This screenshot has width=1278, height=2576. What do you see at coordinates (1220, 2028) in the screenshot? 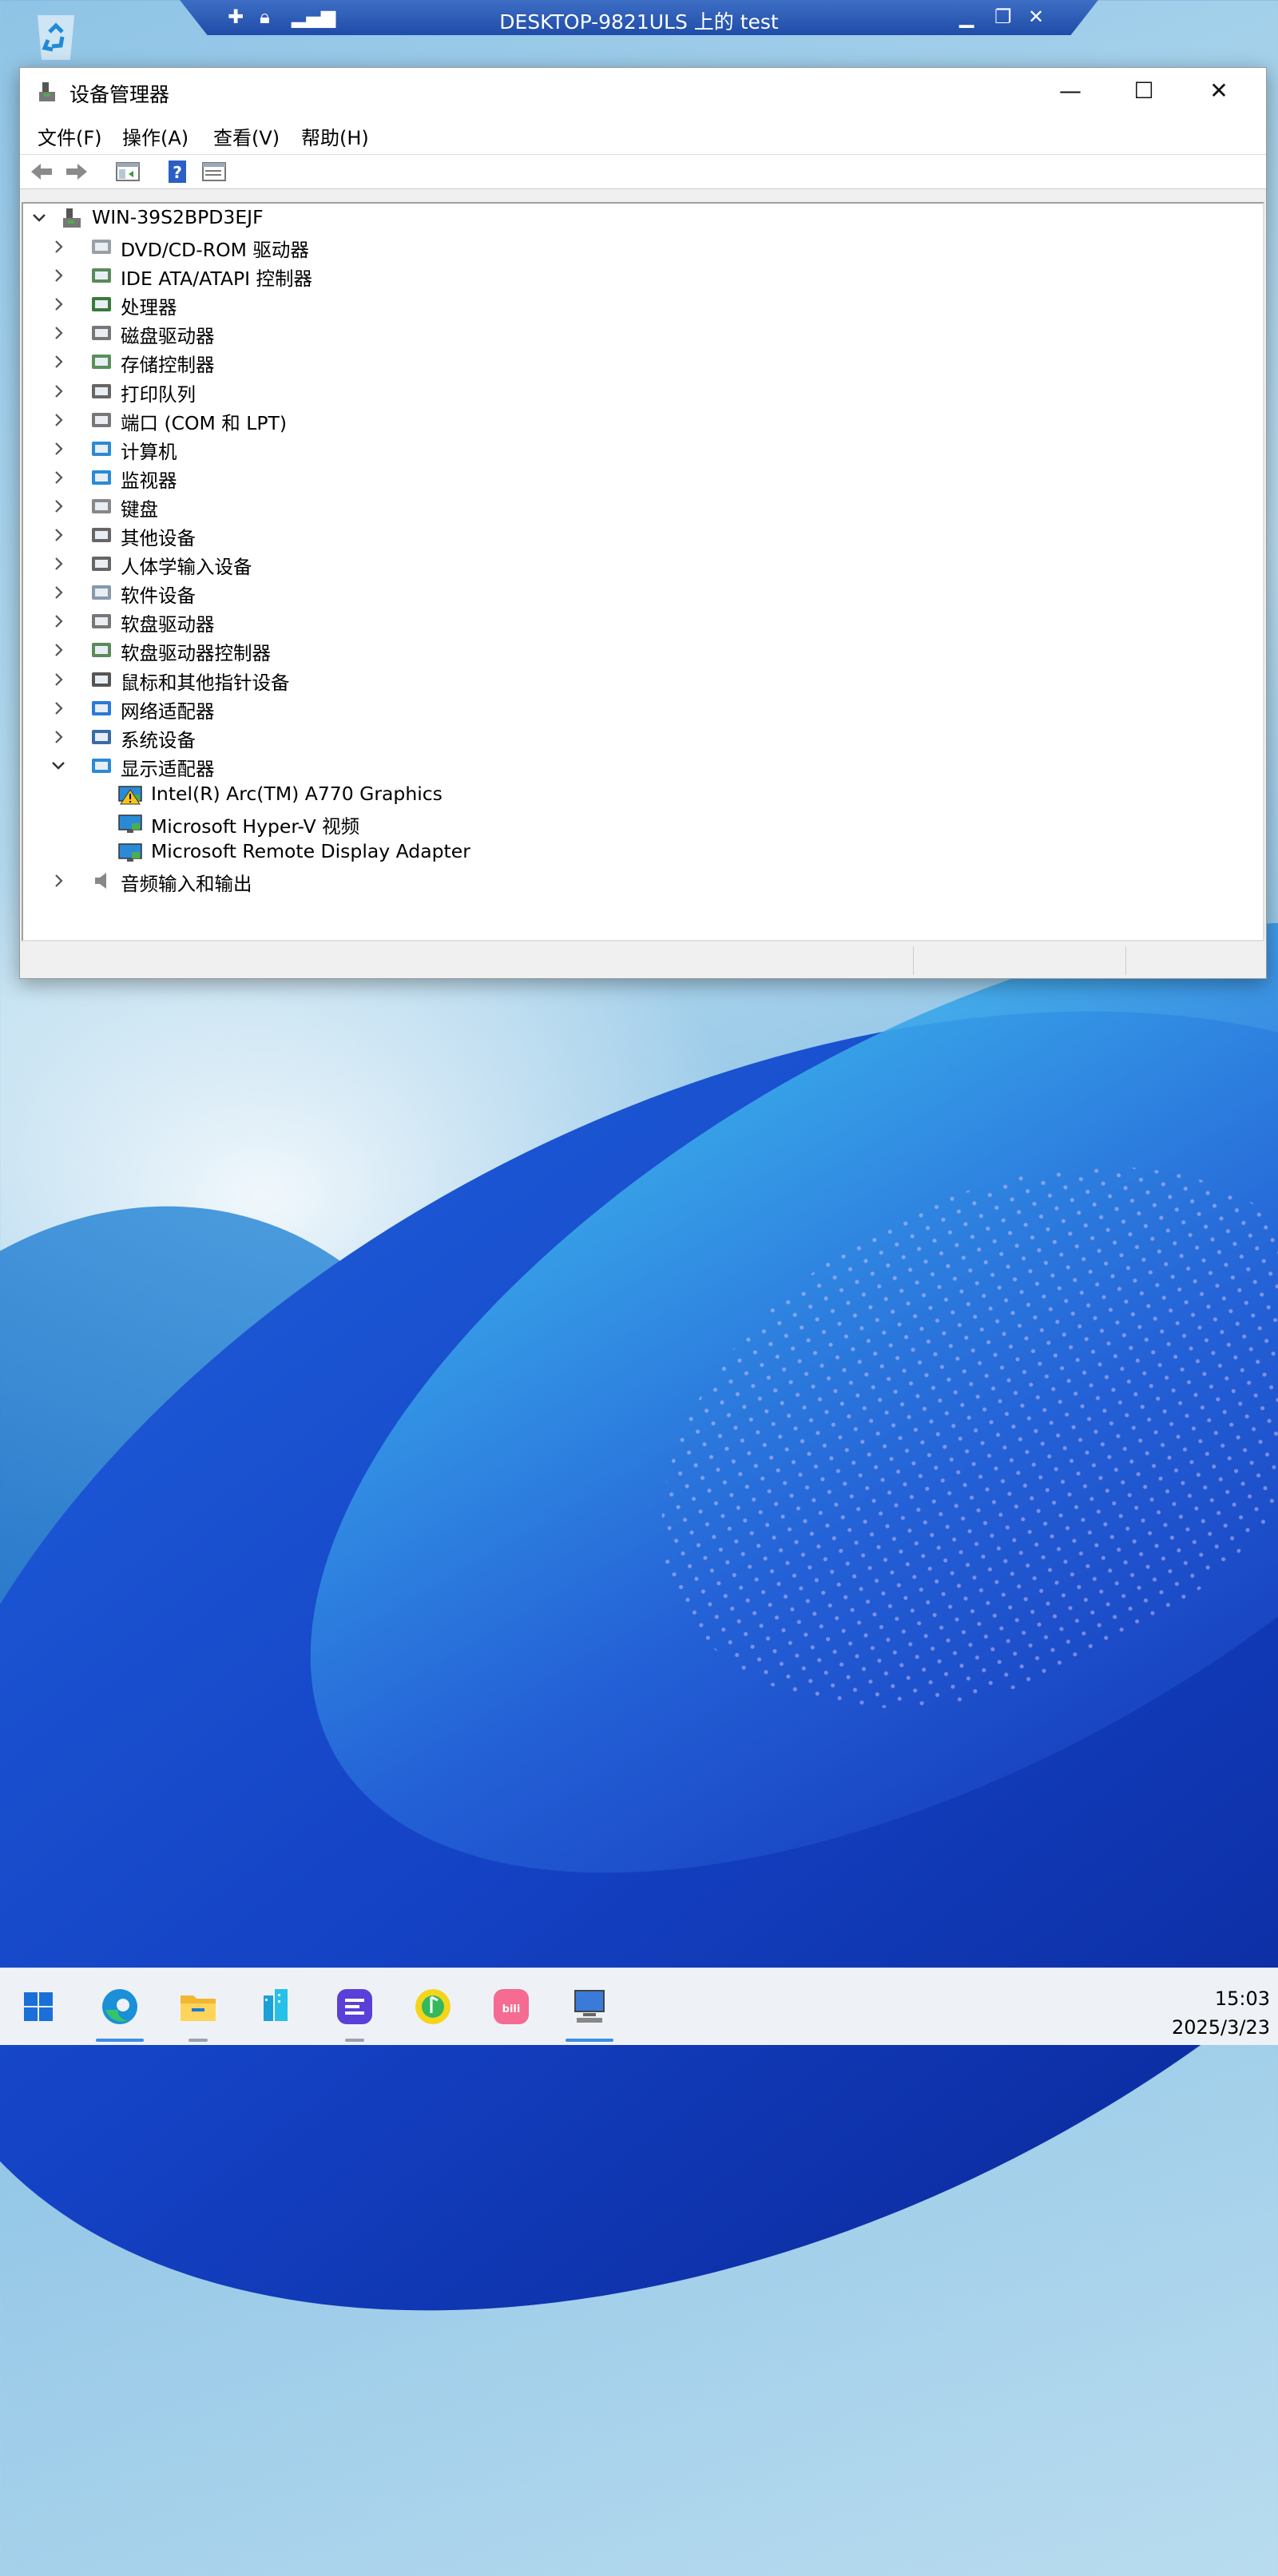
I see `clock-date: 2025/3/23` at bounding box center [1220, 2028].